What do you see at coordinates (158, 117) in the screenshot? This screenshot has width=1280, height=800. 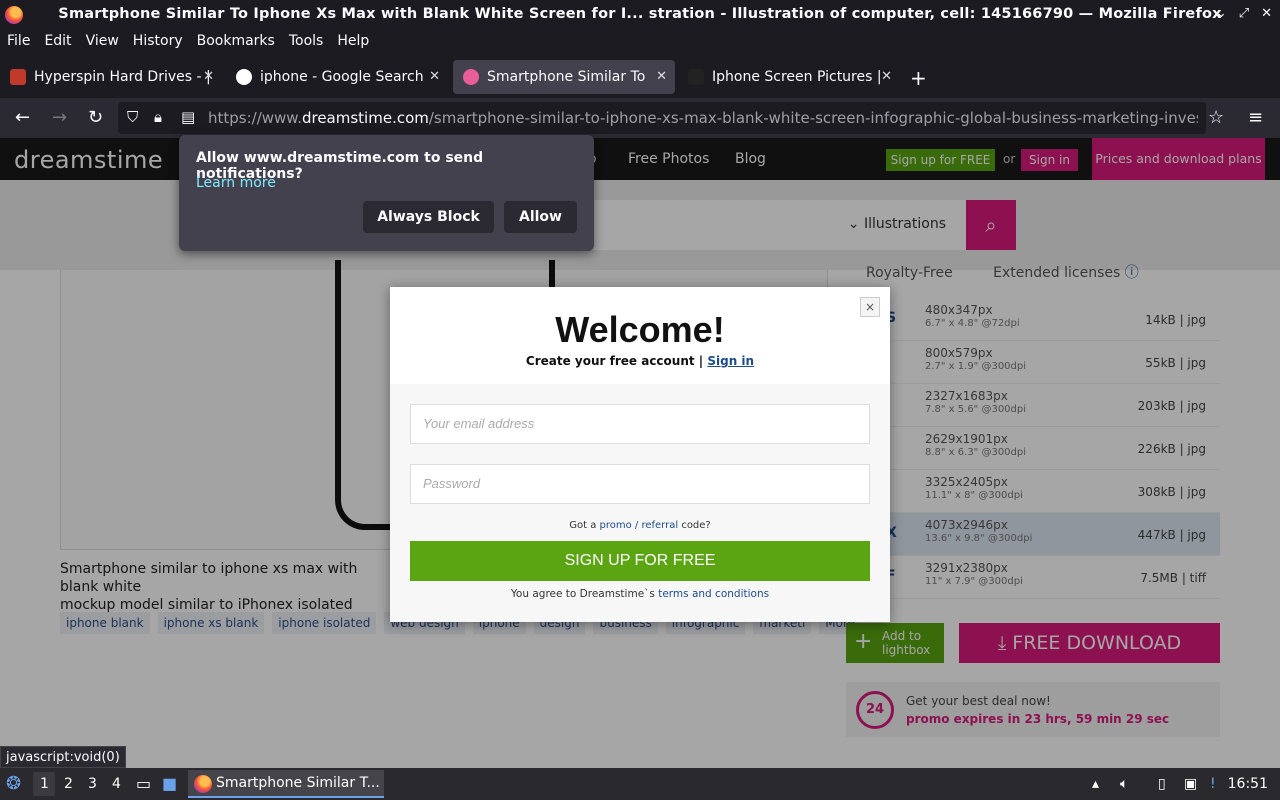 I see `lock-icon: 🔒︎` at bounding box center [158, 117].